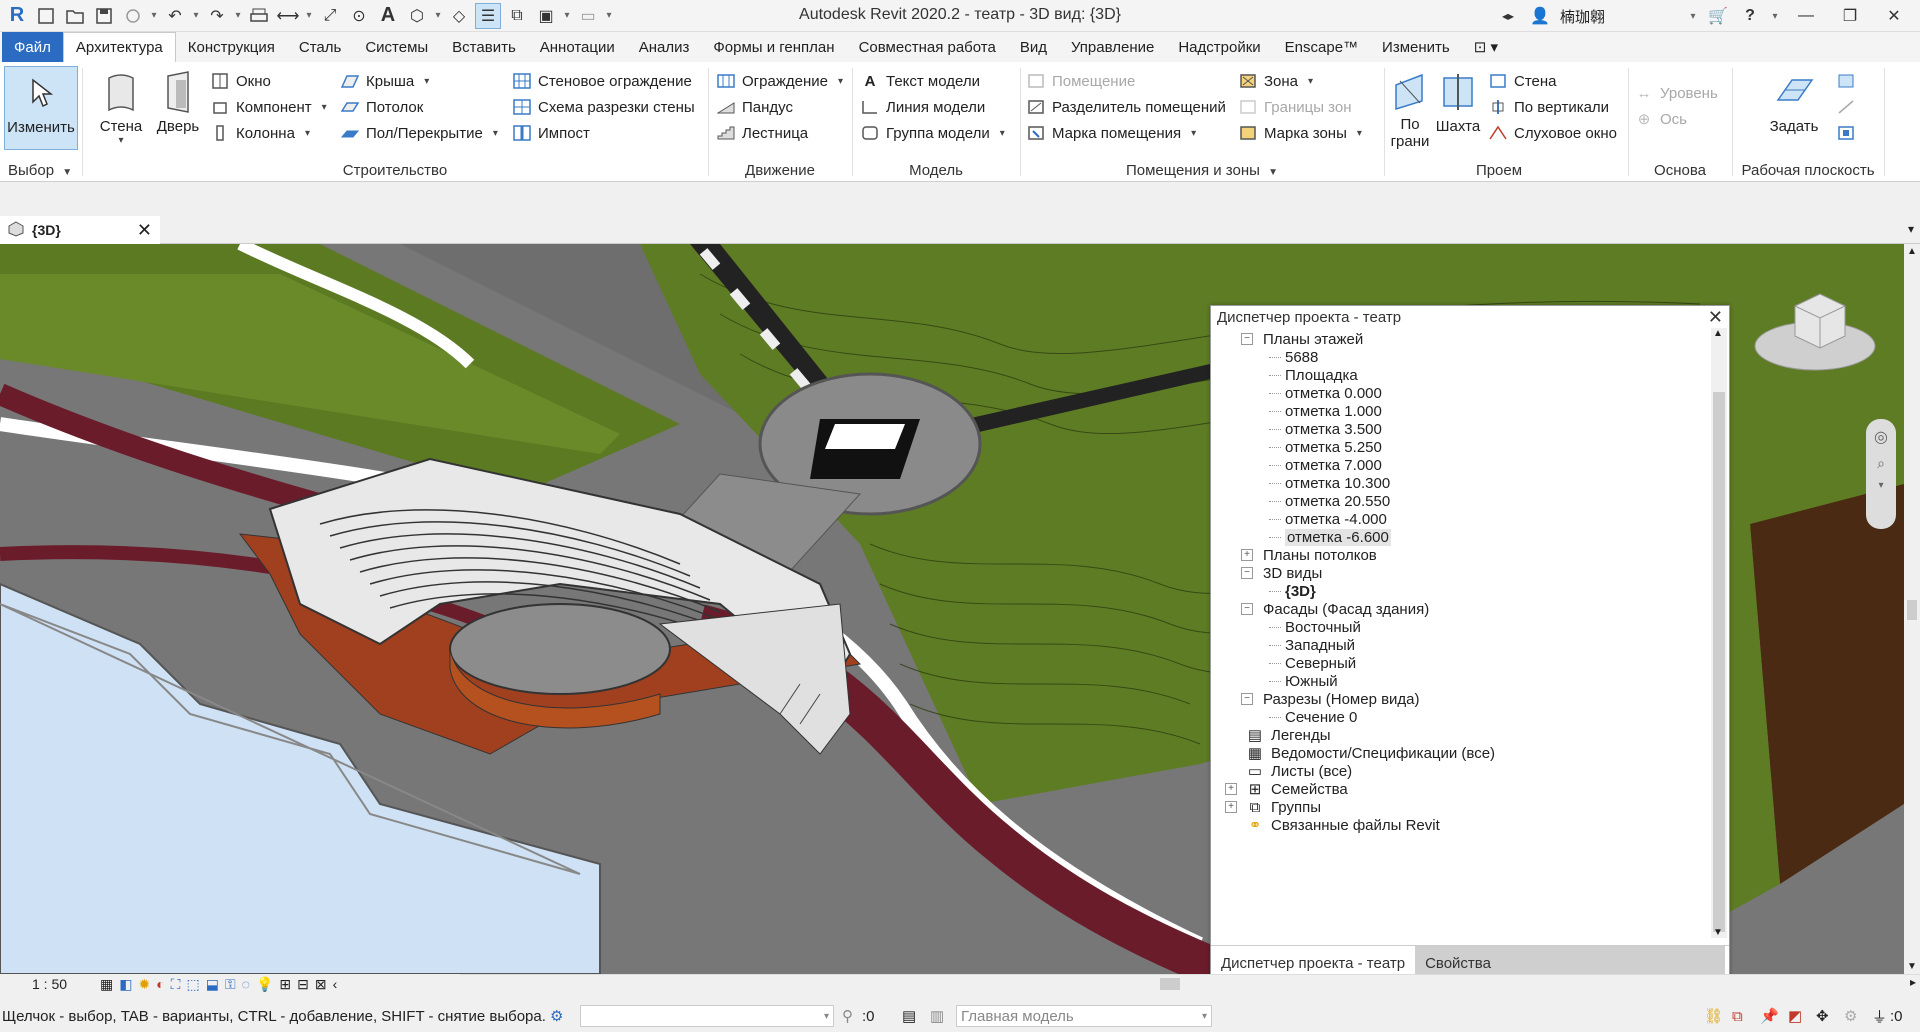  Describe the element at coordinates (1911, 229) in the screenshot. I see `view-tabs-dropdown-icon: ▾` at that location.